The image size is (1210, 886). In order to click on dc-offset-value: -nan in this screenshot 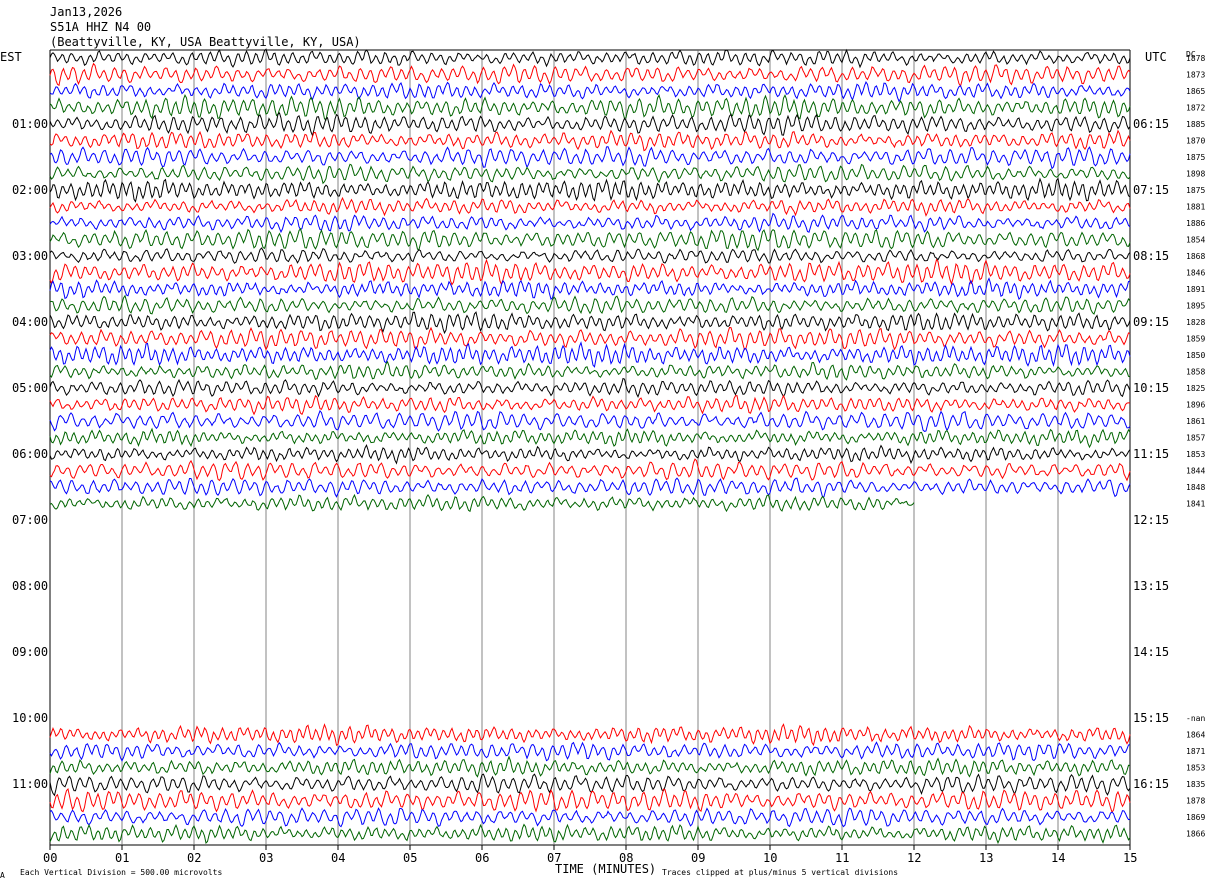, I will do `click(1195, 718)`.